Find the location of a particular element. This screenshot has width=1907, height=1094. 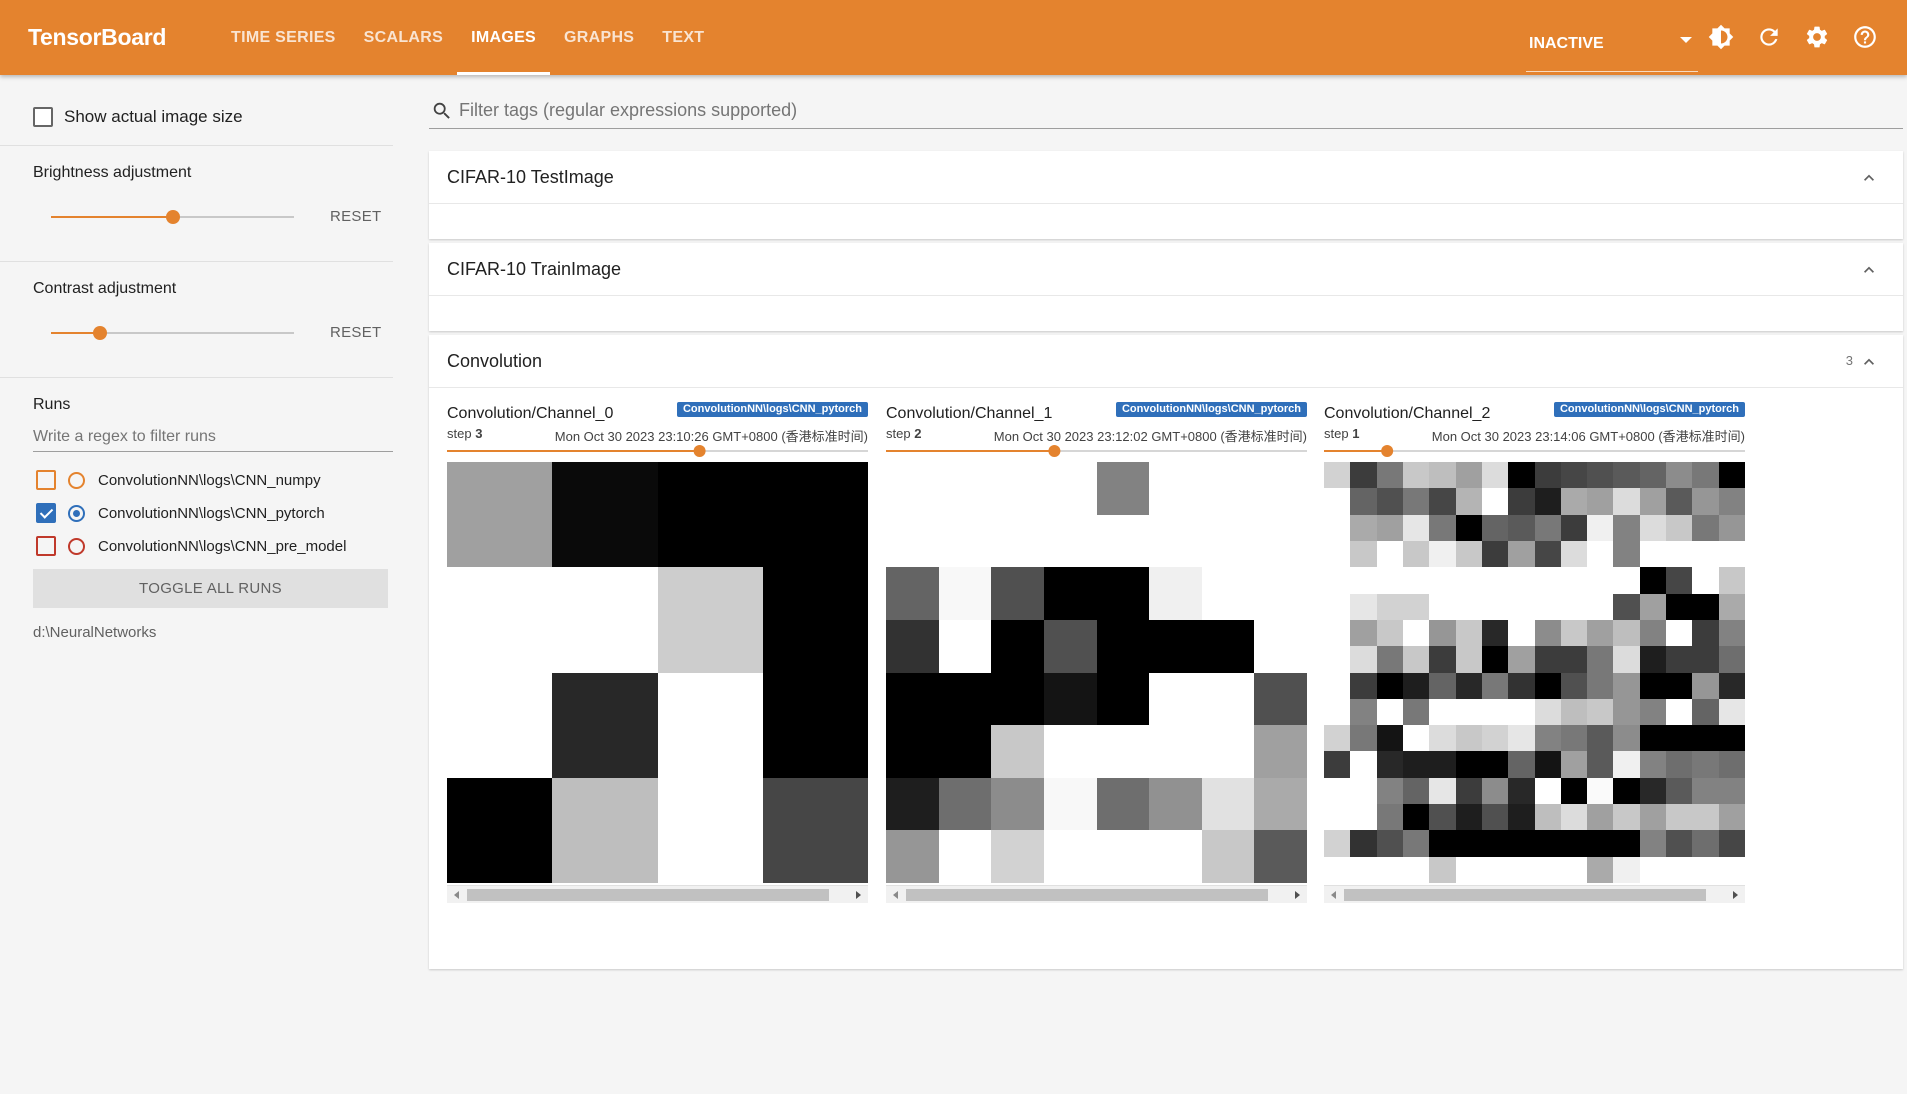

tab-scalars: SCALARS is located at coordinates (403, 37).